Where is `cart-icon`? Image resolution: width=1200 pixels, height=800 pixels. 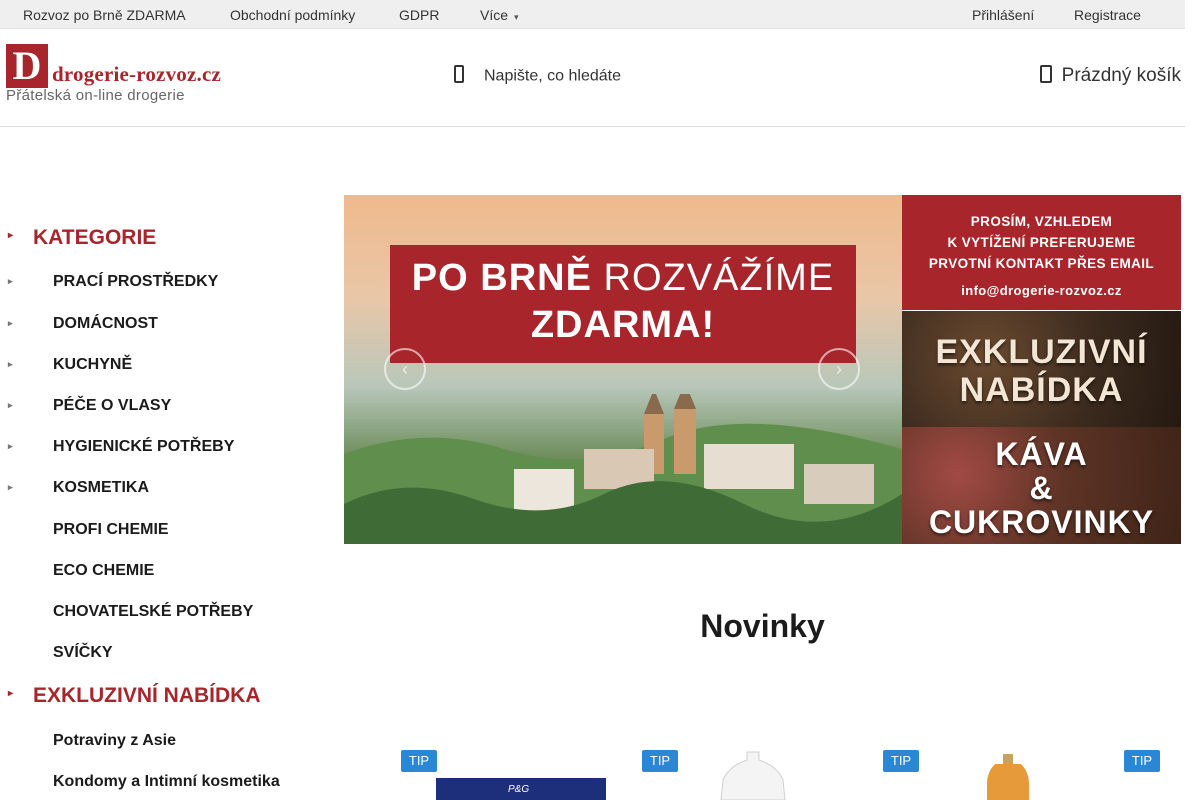
cart-icon is located at coordinates (1047, 77).